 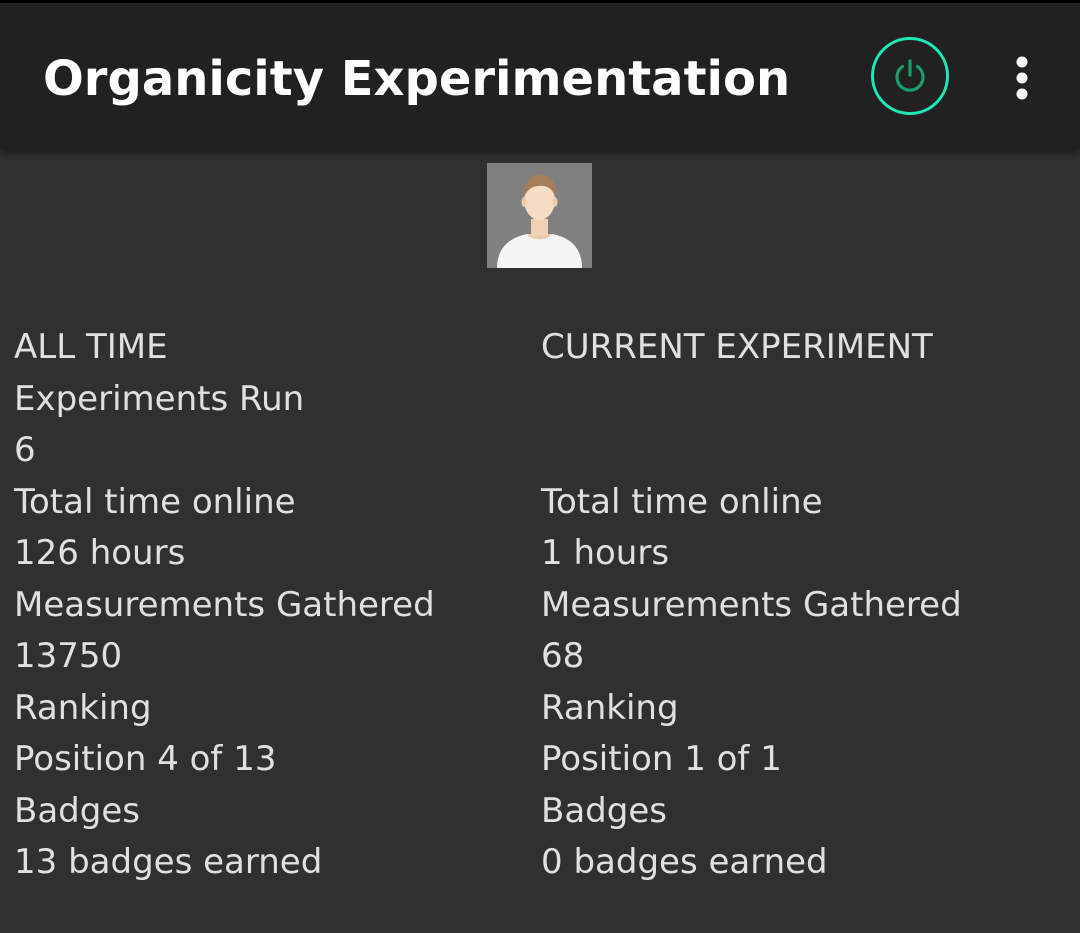 What do you see at coordinates (100, 553) in the screenshot?
I see `total-time-value: 126 hours` at bounding box center [100, 553].